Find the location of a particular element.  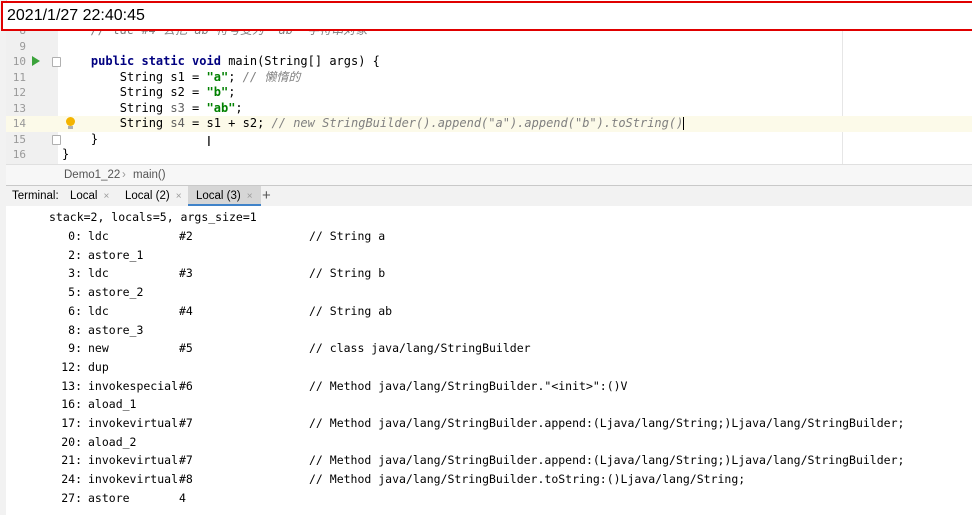

bytecode-opcode: aload_2 is located at coordinates (112, 441).